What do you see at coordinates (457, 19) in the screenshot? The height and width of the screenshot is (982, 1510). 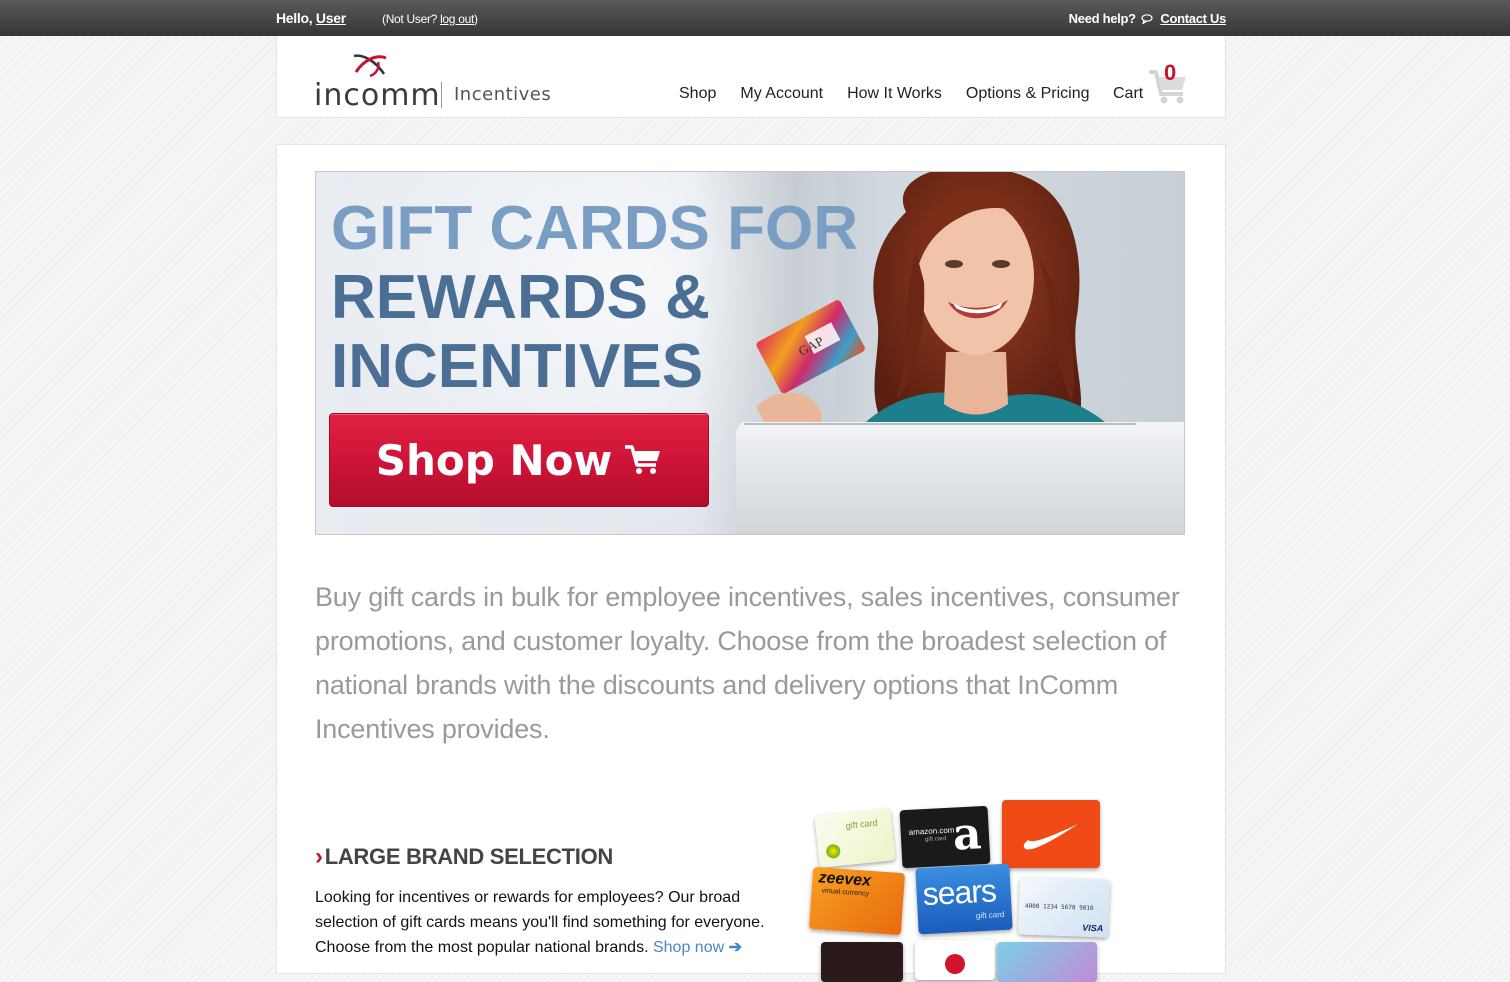 I see `logout-link: log out` at bounding box center [457, 19].